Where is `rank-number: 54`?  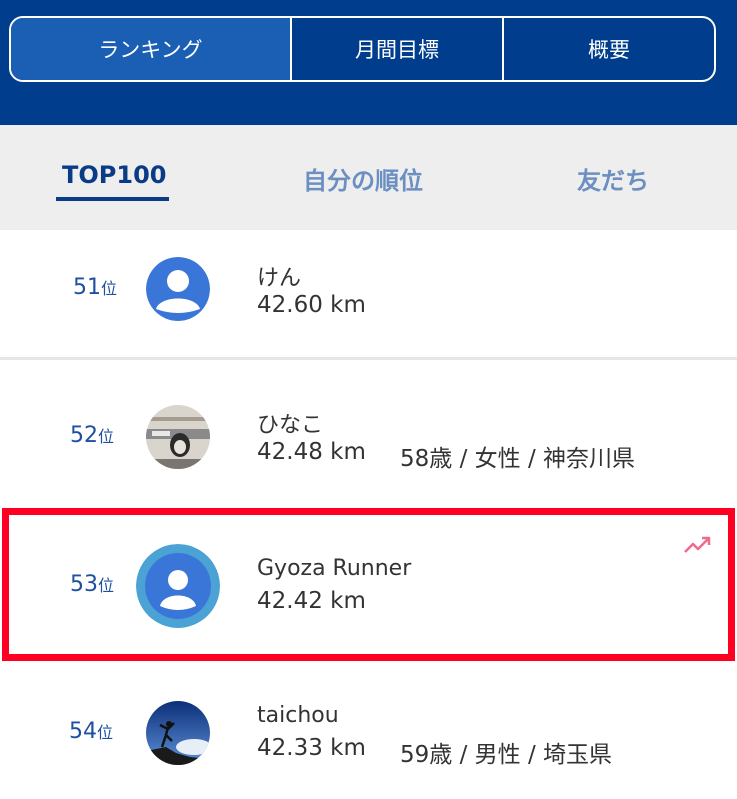
rank-number: 54 is located at coordinates (83, 731).